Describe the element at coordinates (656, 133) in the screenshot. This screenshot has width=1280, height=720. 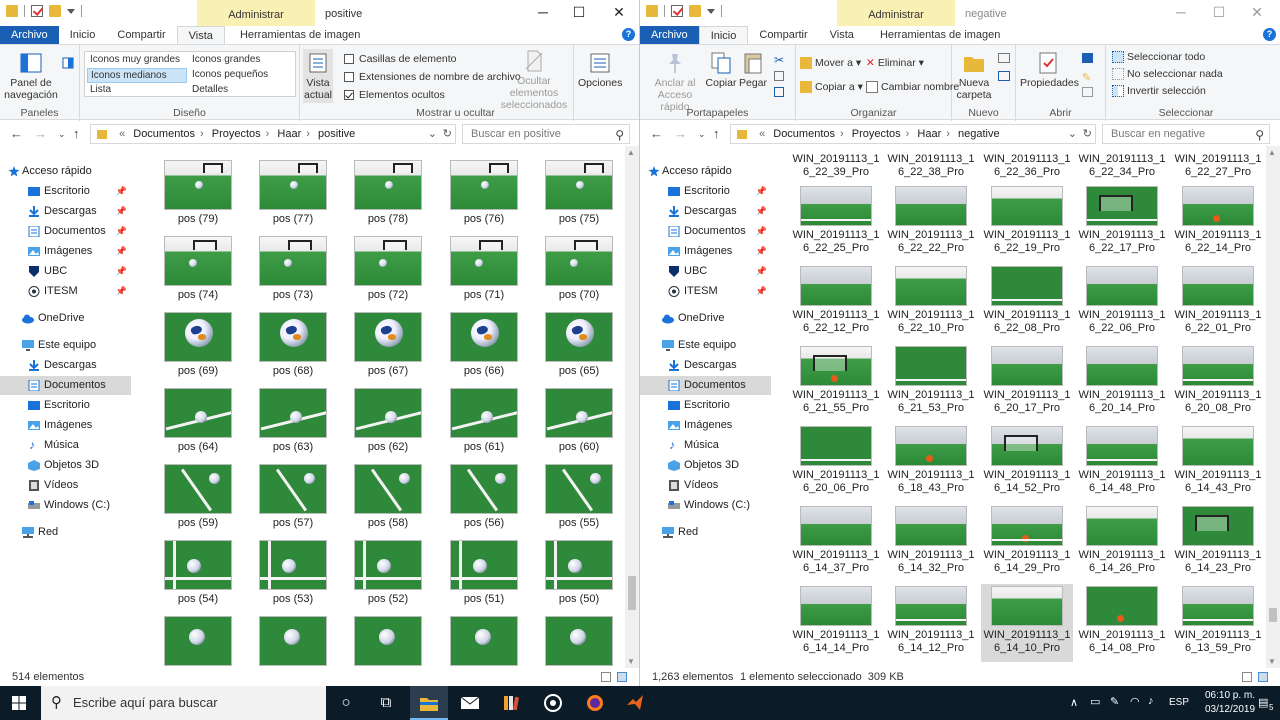
I see `back-arrow-icon: ←` at that location.